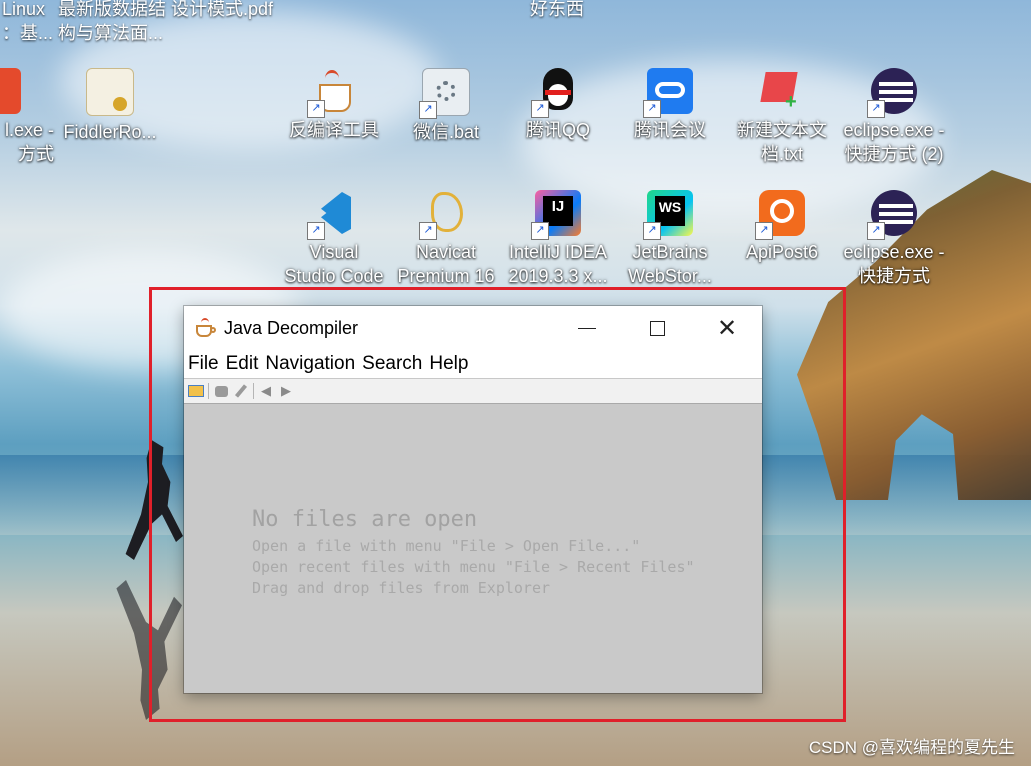 Image resolution: width=1031 pixels, height=766 pixels. I want to click on toolbar: ◀ ▶, so click(473, 391).